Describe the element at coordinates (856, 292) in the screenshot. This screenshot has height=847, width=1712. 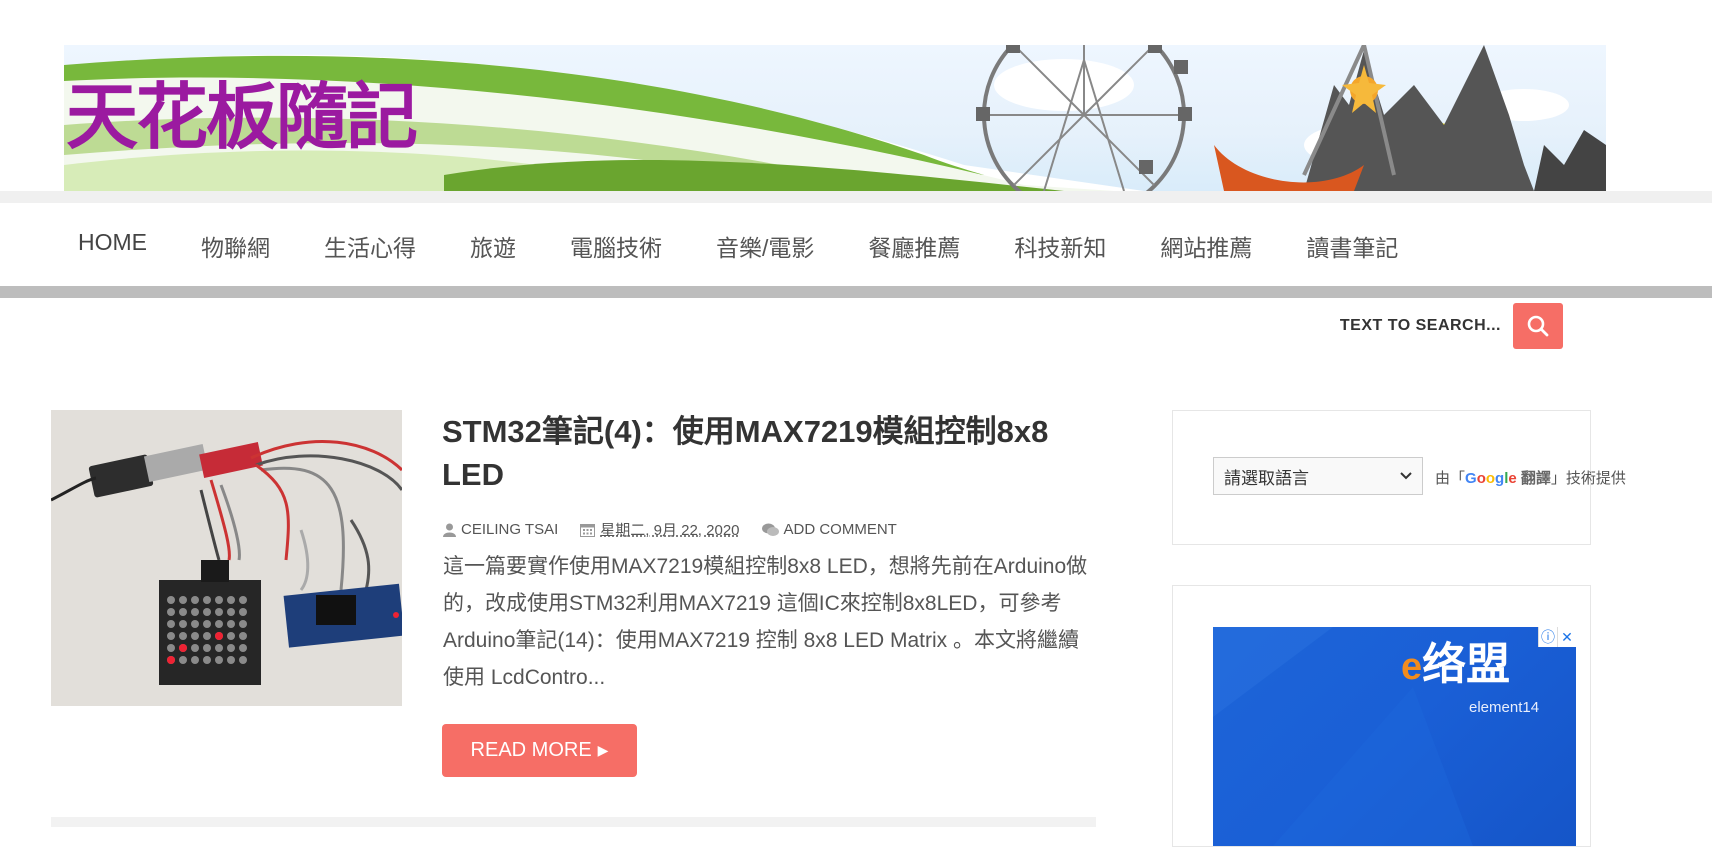
I see `nav-bottom-bar` at that location.